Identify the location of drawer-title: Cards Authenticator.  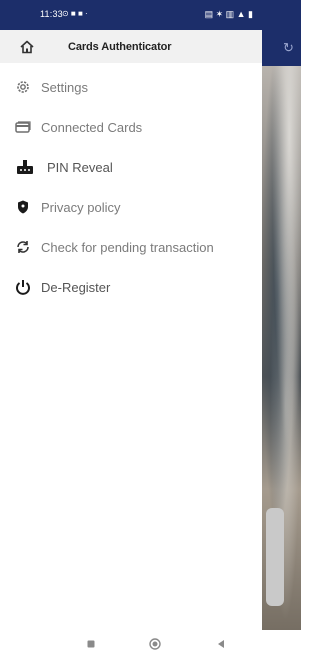
(120, 47).